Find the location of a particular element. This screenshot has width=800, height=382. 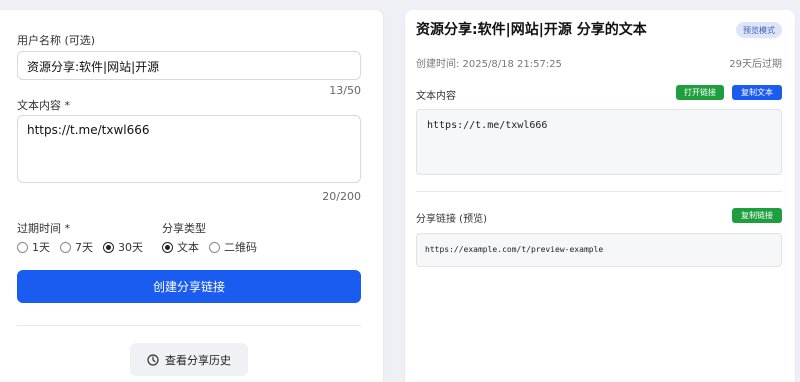

type-radio-group: 文本 二维码 is located at coordinates (214, 247).